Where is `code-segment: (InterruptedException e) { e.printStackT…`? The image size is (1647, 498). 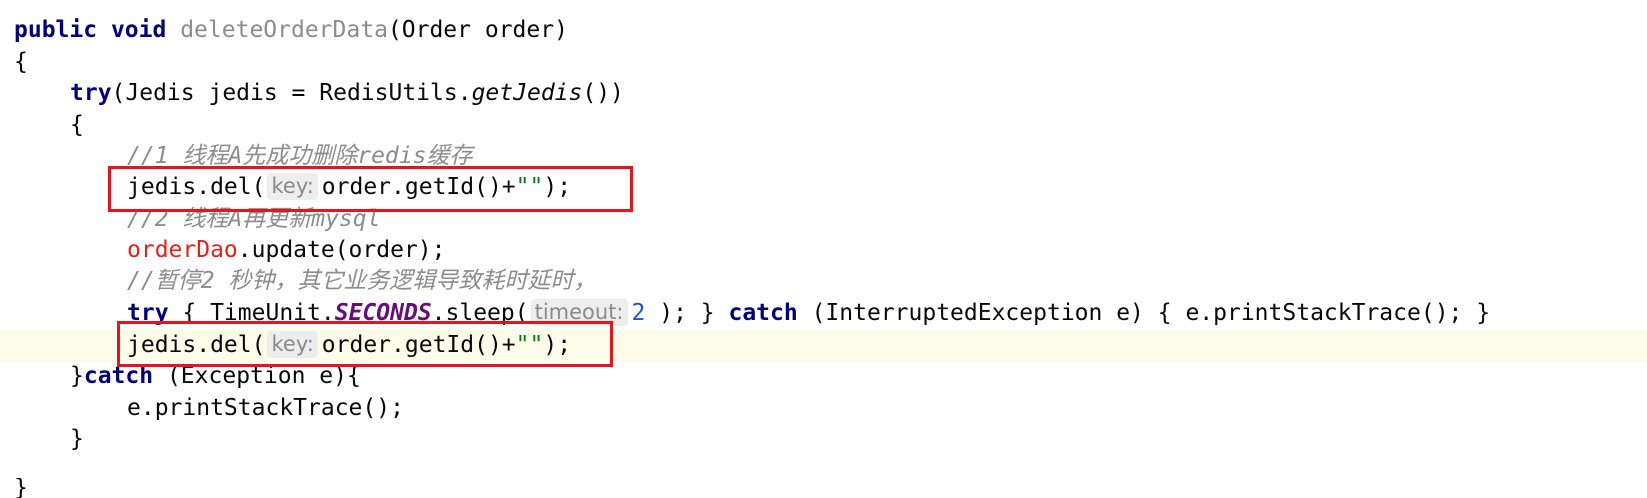 code-segment: (InterruptedException e) { e.printStackT… is located at coordinates (1144, 313).